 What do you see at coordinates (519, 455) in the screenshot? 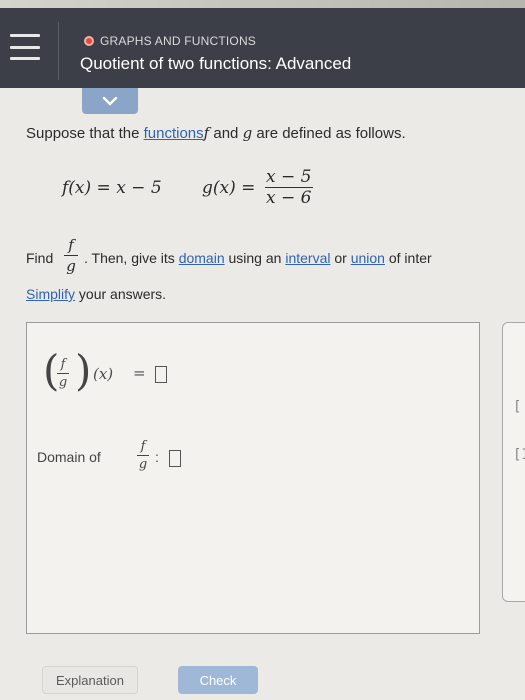
I see `interval-bracket-button: [I` at bounding box center [519, 455].